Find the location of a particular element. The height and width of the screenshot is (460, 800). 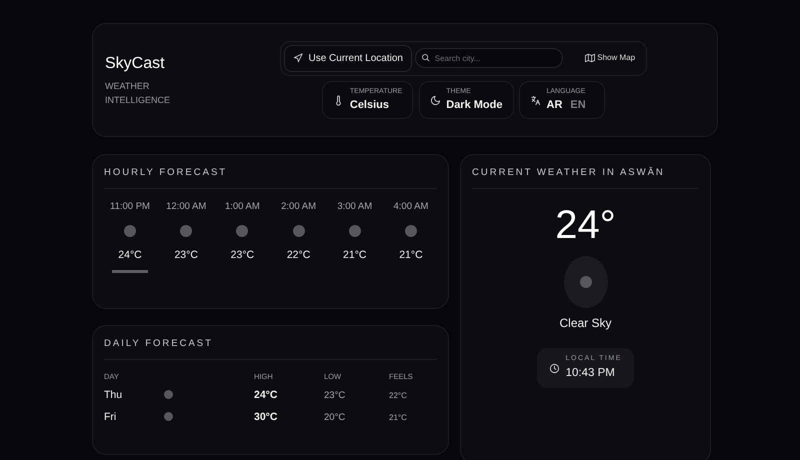

show-map-button: Show Map is located at coordinates (610, 58).